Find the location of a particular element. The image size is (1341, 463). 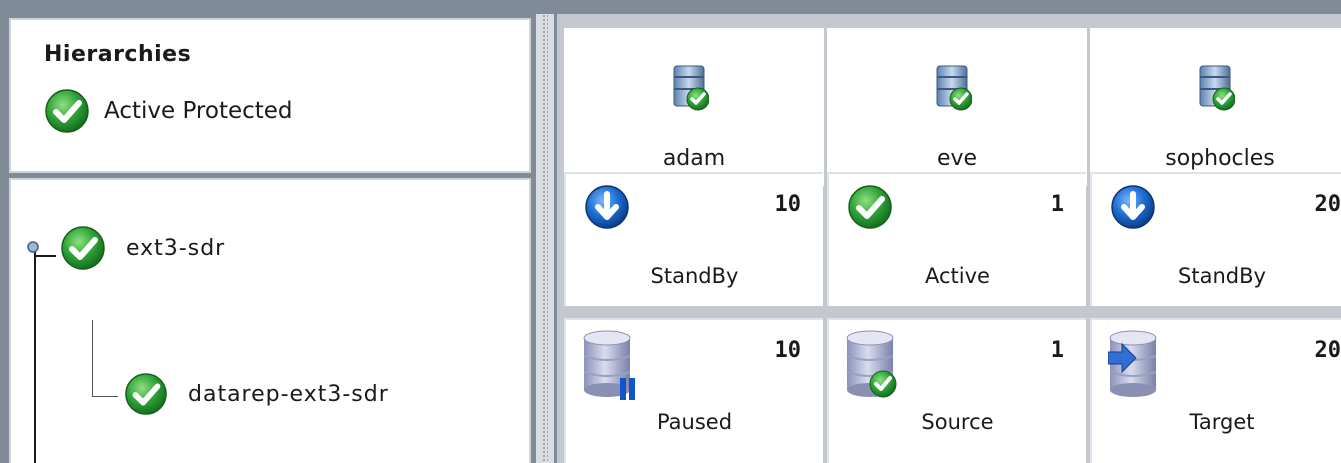

hierarchy-status: Active Protected is located at coordinates (168, 111).